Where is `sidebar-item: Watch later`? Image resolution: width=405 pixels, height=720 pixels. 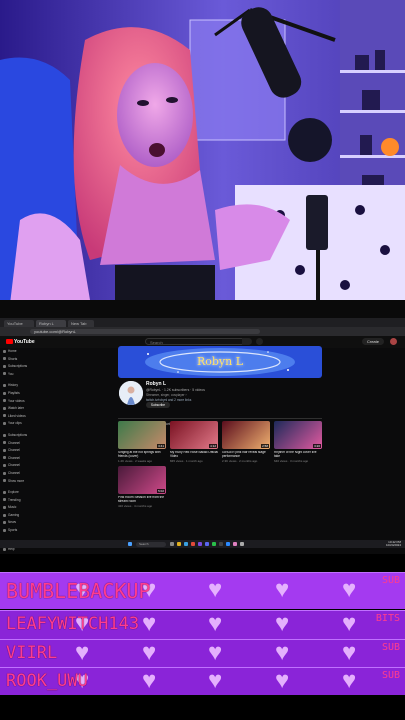
sidebar-item: Watch later is located at coordinates (15, 409).